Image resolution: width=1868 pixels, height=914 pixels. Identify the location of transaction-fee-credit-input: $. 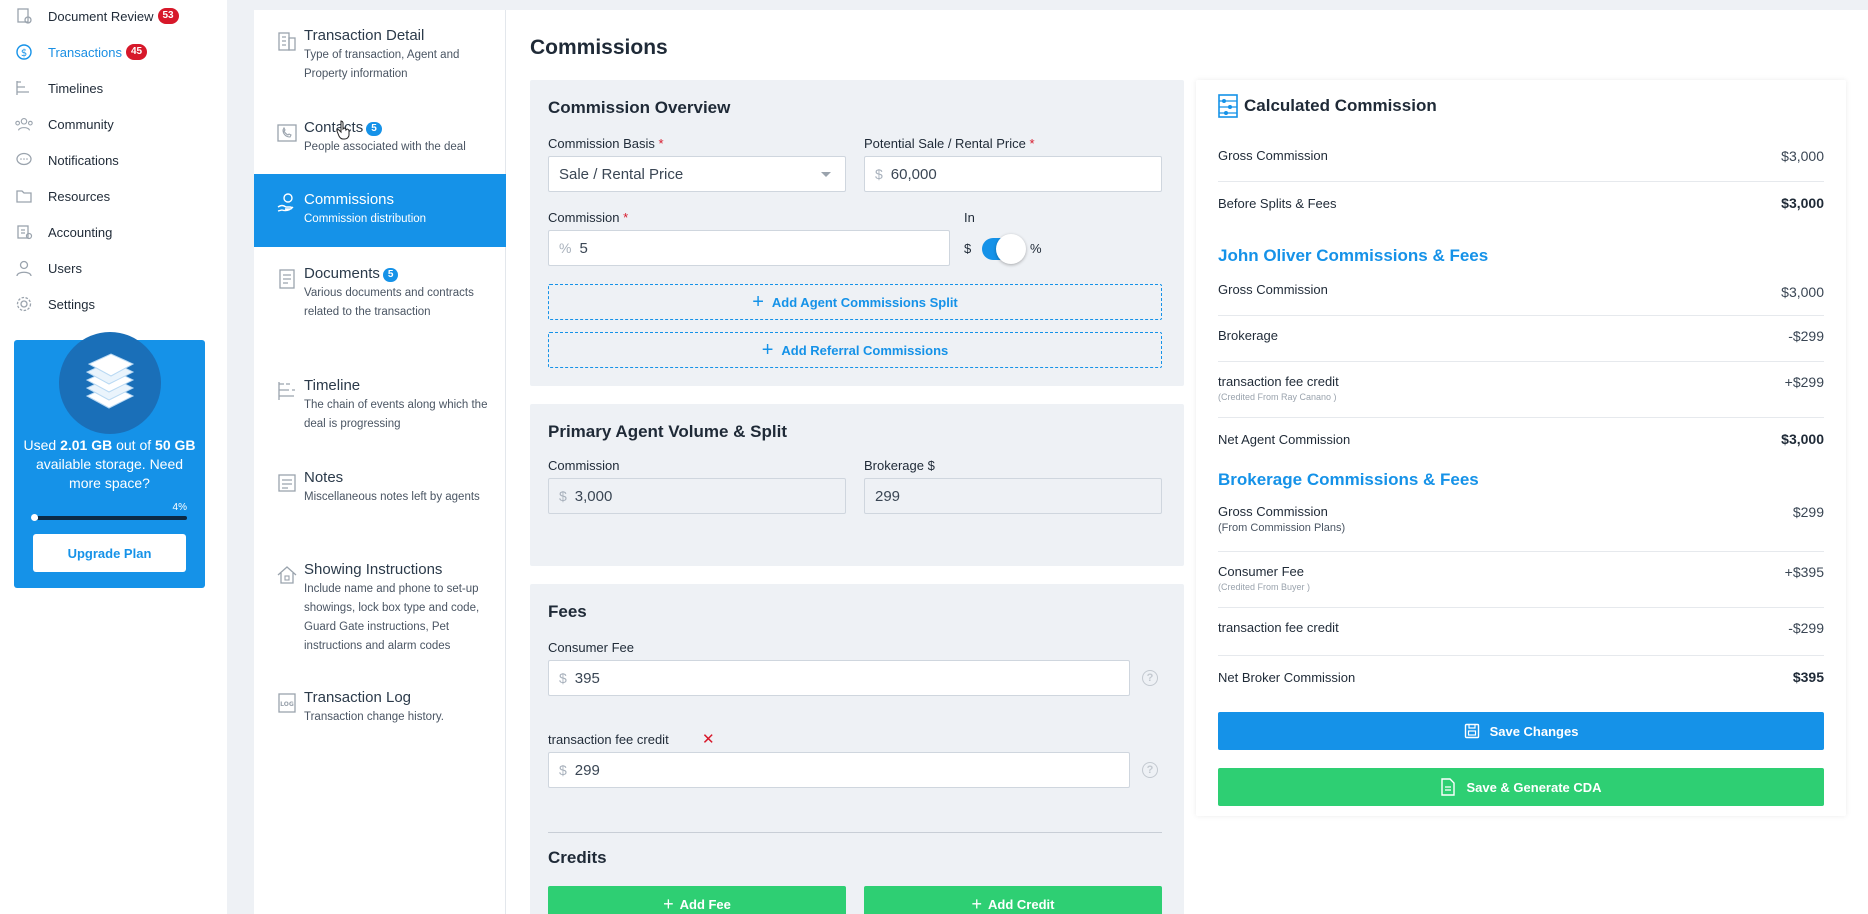
(839, 770).